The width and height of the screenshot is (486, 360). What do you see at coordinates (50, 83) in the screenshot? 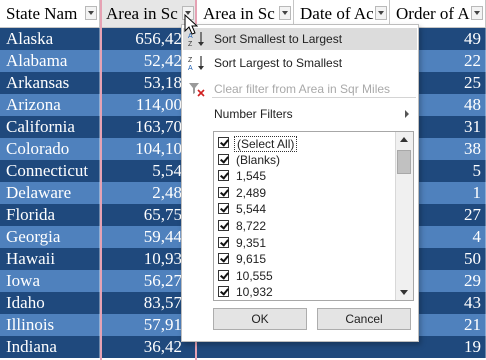
I see `state-name-cell: Arkansas` at bounding box center [50, 83].